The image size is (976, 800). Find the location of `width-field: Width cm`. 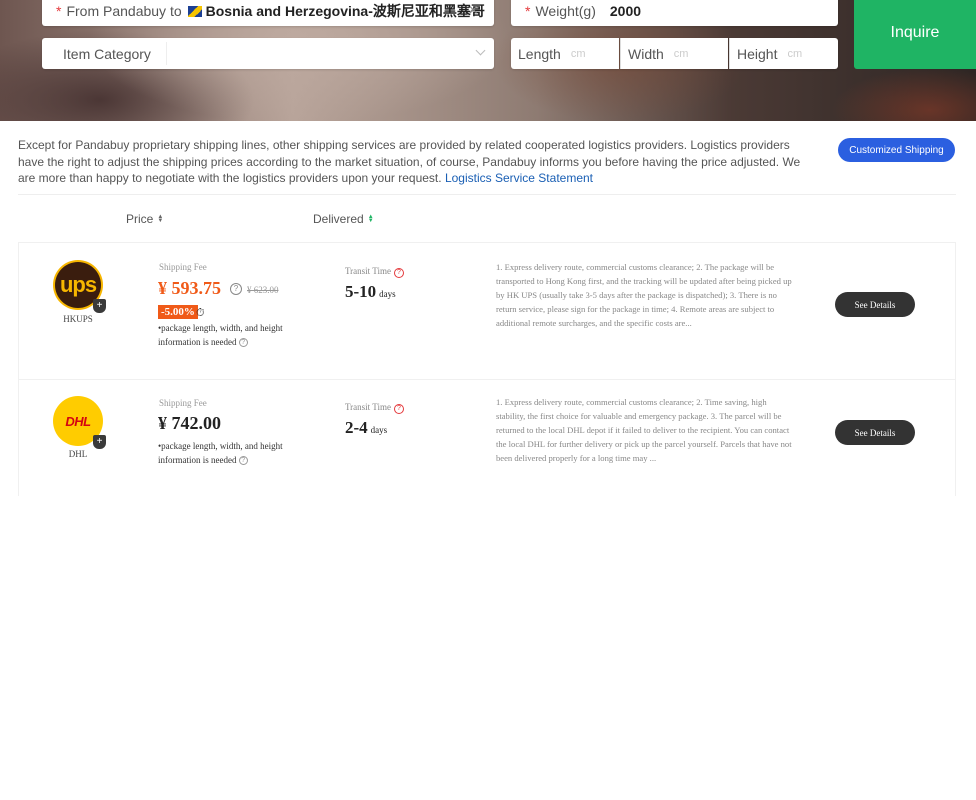

width-field: Width cm is located at coordinates (674, 53).